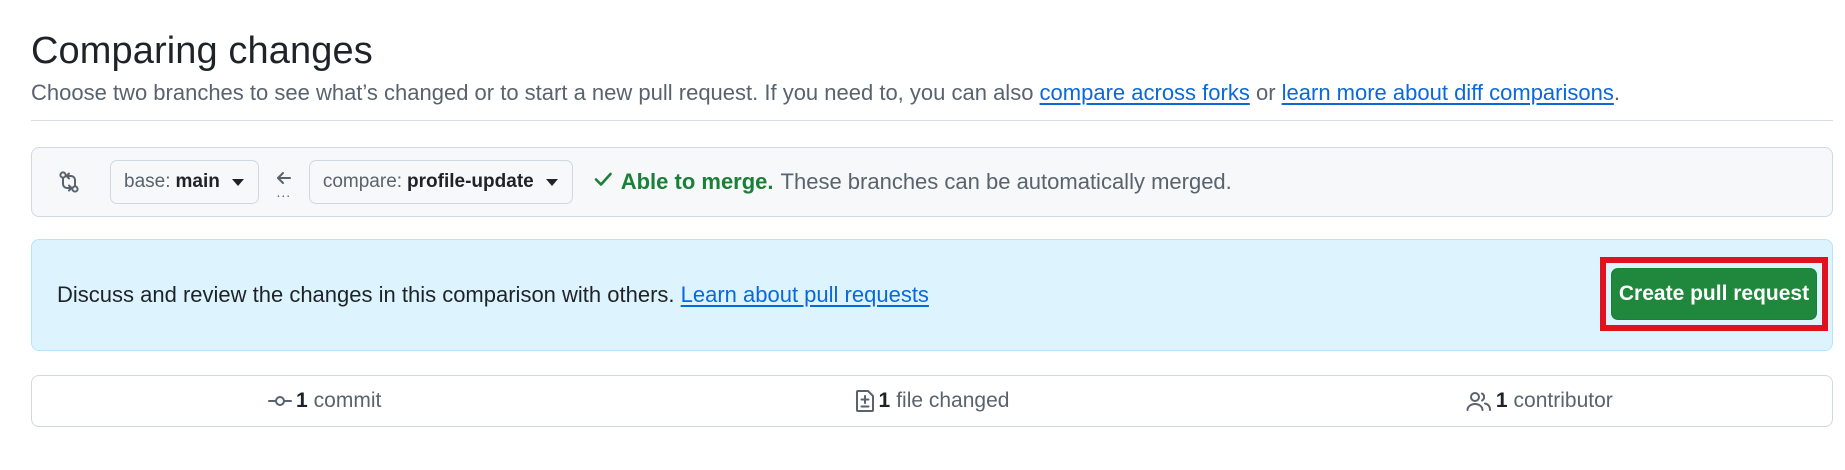 The width and height of the screenshot is (1845, 470). Describe the element at coordinates (1265, 92) in the screenshot. I see `subtitle-or: or` at that location.